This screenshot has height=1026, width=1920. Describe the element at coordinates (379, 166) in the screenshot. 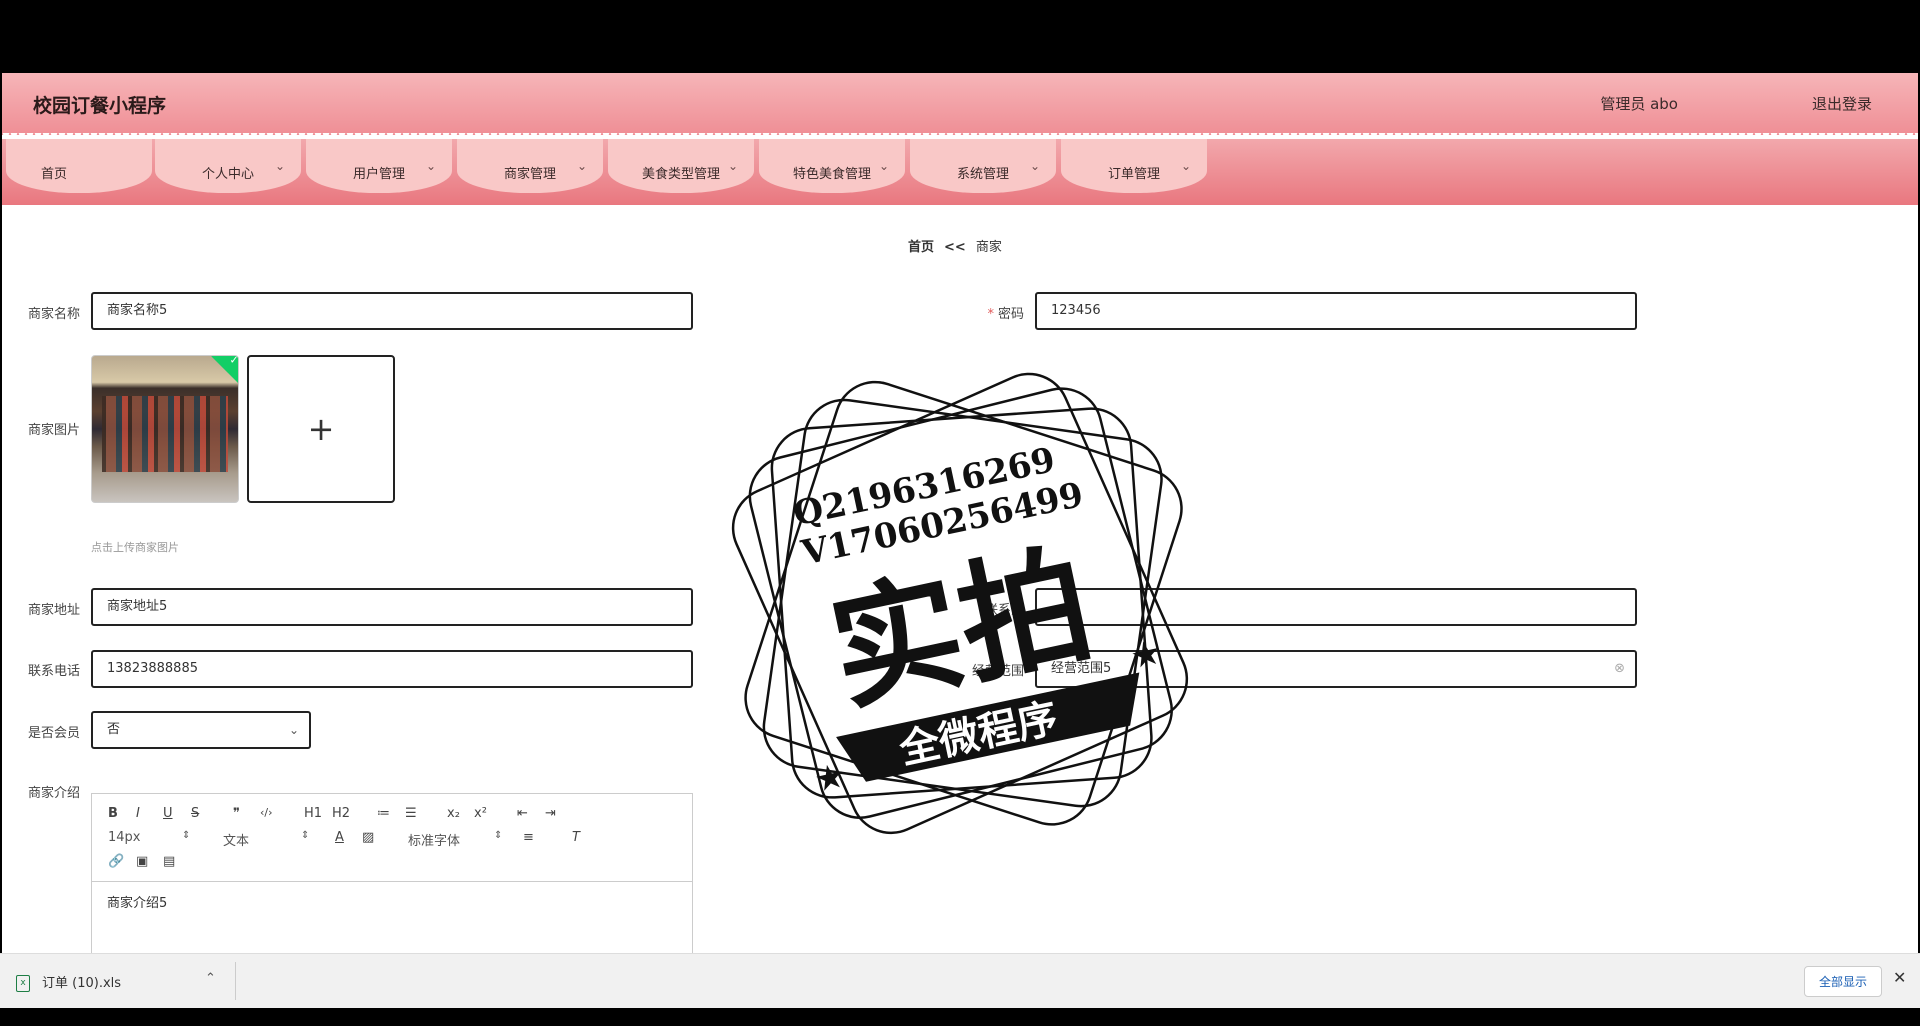

I see `nav-item-users: 用户管理 ⌄` at that location.